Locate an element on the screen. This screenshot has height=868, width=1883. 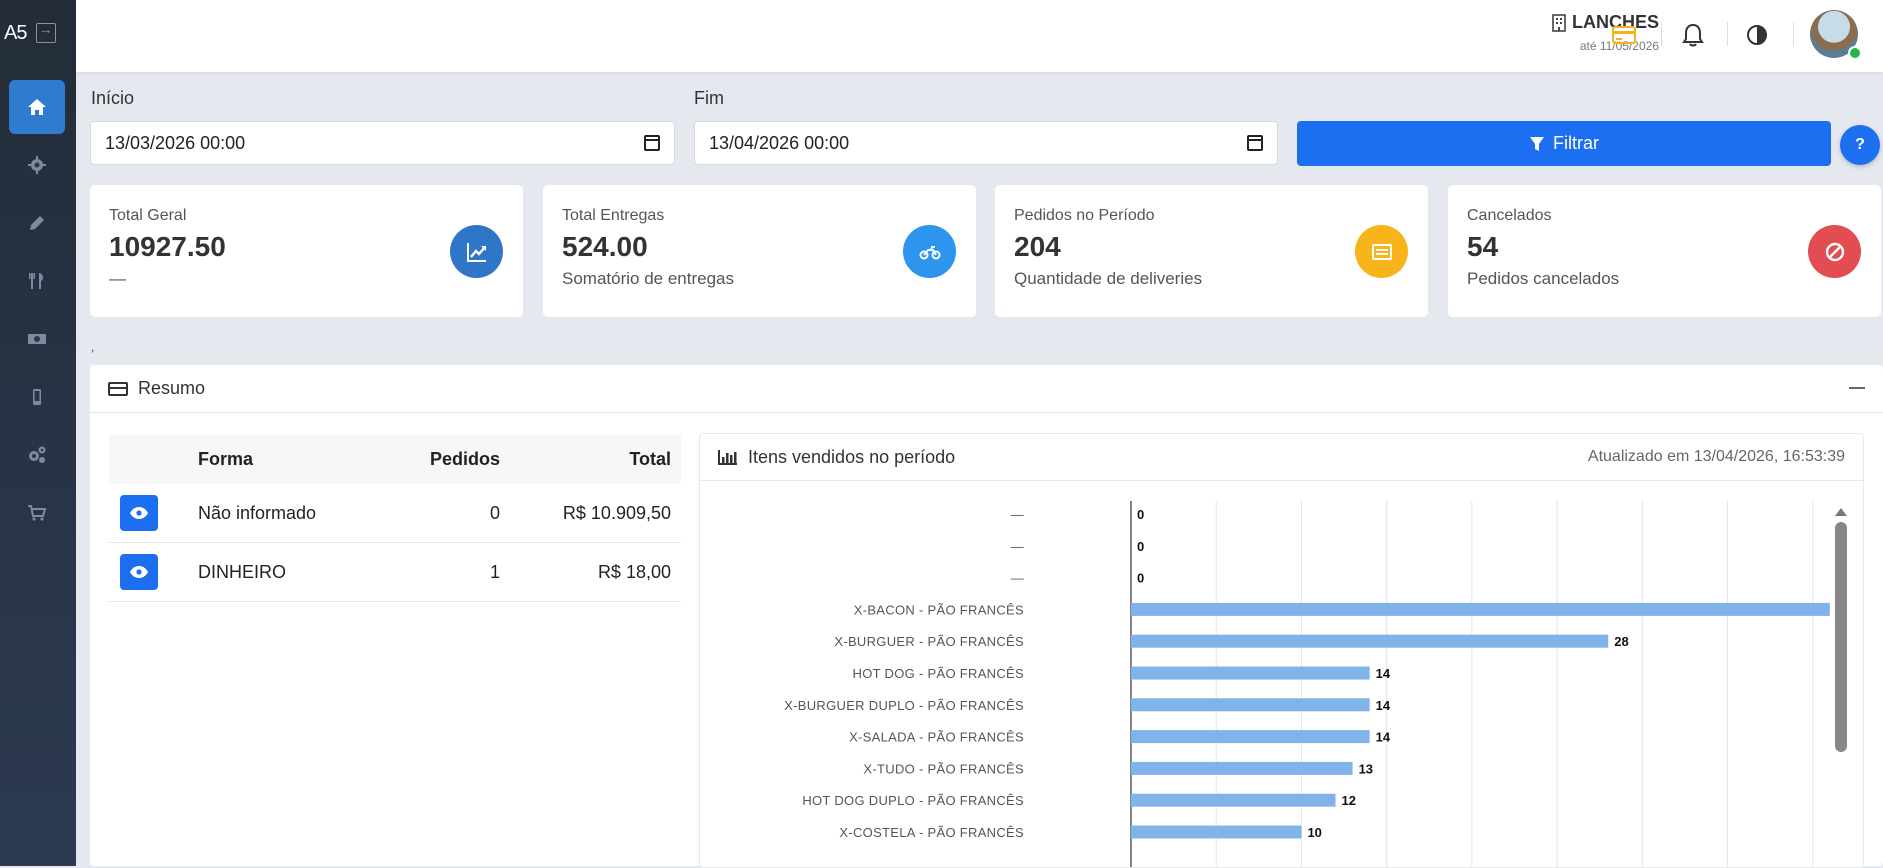
logo: A5 is located at coordinates (15, 32).